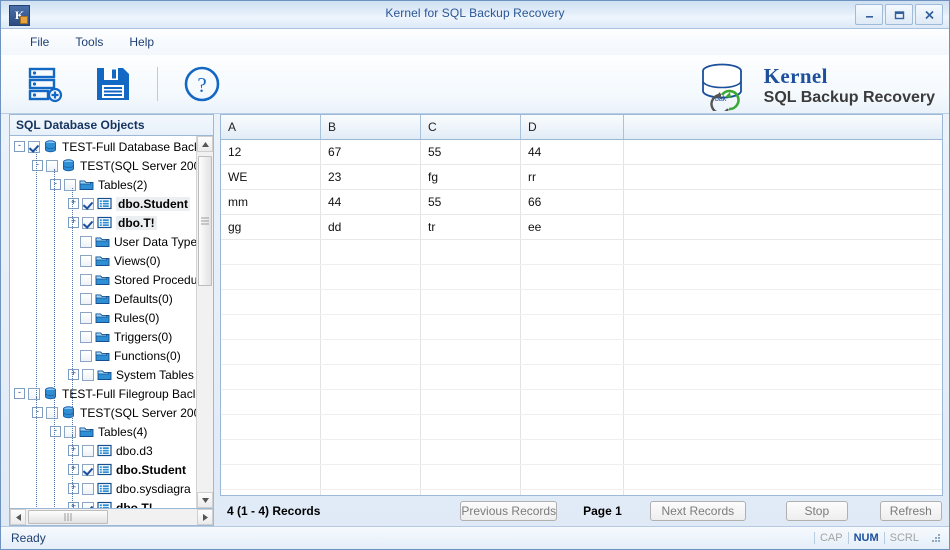 The image size is (950, 550). What do you see at coordinates (271, 227) in the screenshot?
I see `grid-cell: gg` at bounding box center [271, 227].